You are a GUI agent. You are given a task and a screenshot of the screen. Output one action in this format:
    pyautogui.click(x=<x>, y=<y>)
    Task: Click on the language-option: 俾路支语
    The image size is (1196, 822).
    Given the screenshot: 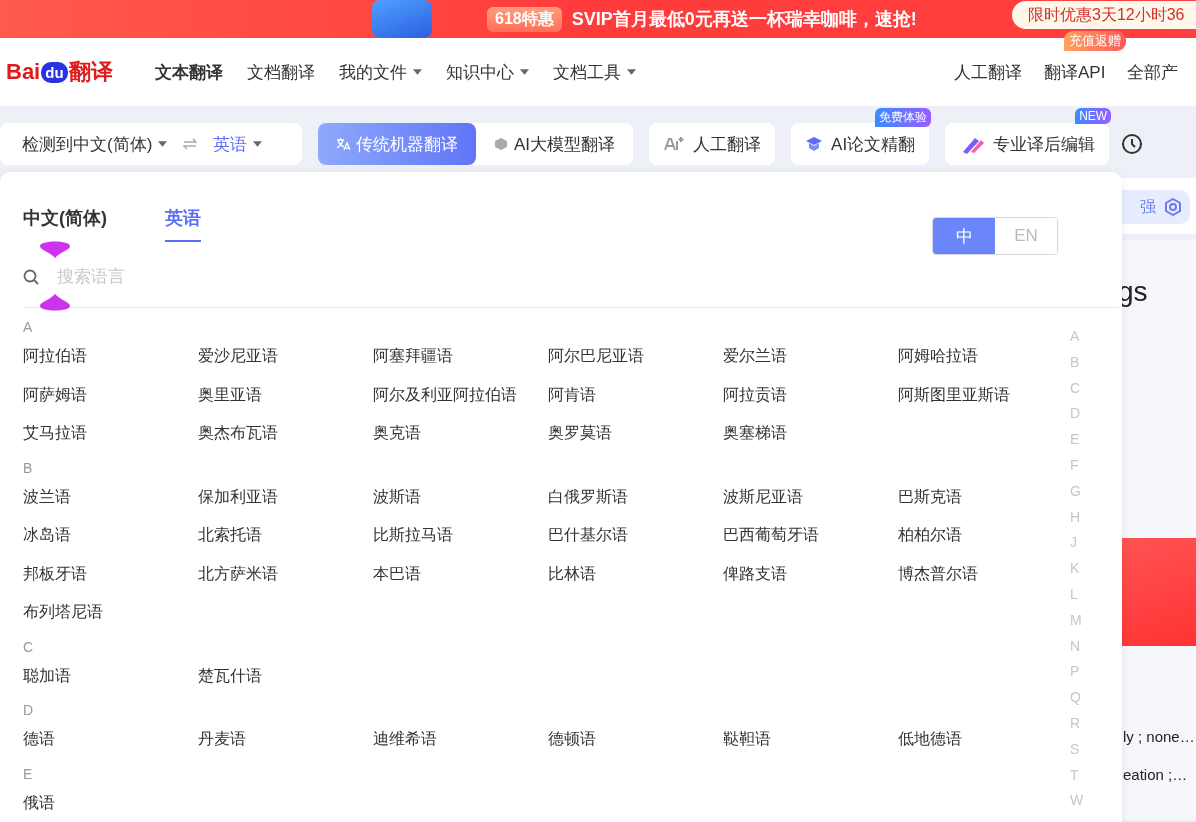 What is the action you would take?
    pyautogui.click(x=755, y=573)
    